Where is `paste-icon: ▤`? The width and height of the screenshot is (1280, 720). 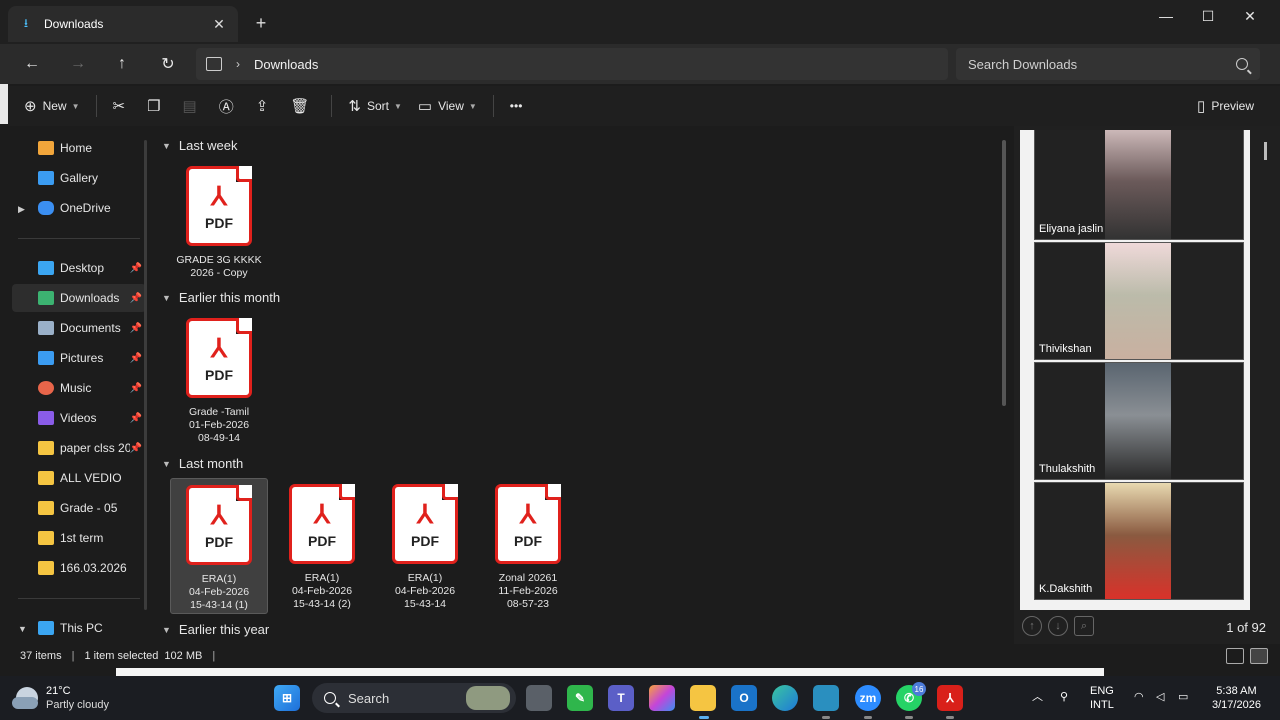
paste-icon: ▤ is located at coordinates (189, 106).